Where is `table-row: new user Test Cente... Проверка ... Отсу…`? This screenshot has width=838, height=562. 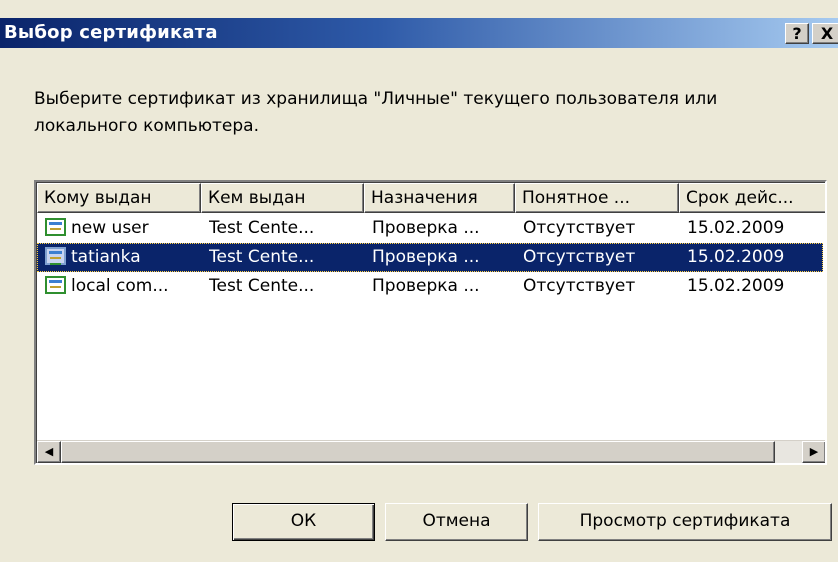 table-row: new user Test Cente... Проверка ... Отсу… is located at coordinates (430, 228).